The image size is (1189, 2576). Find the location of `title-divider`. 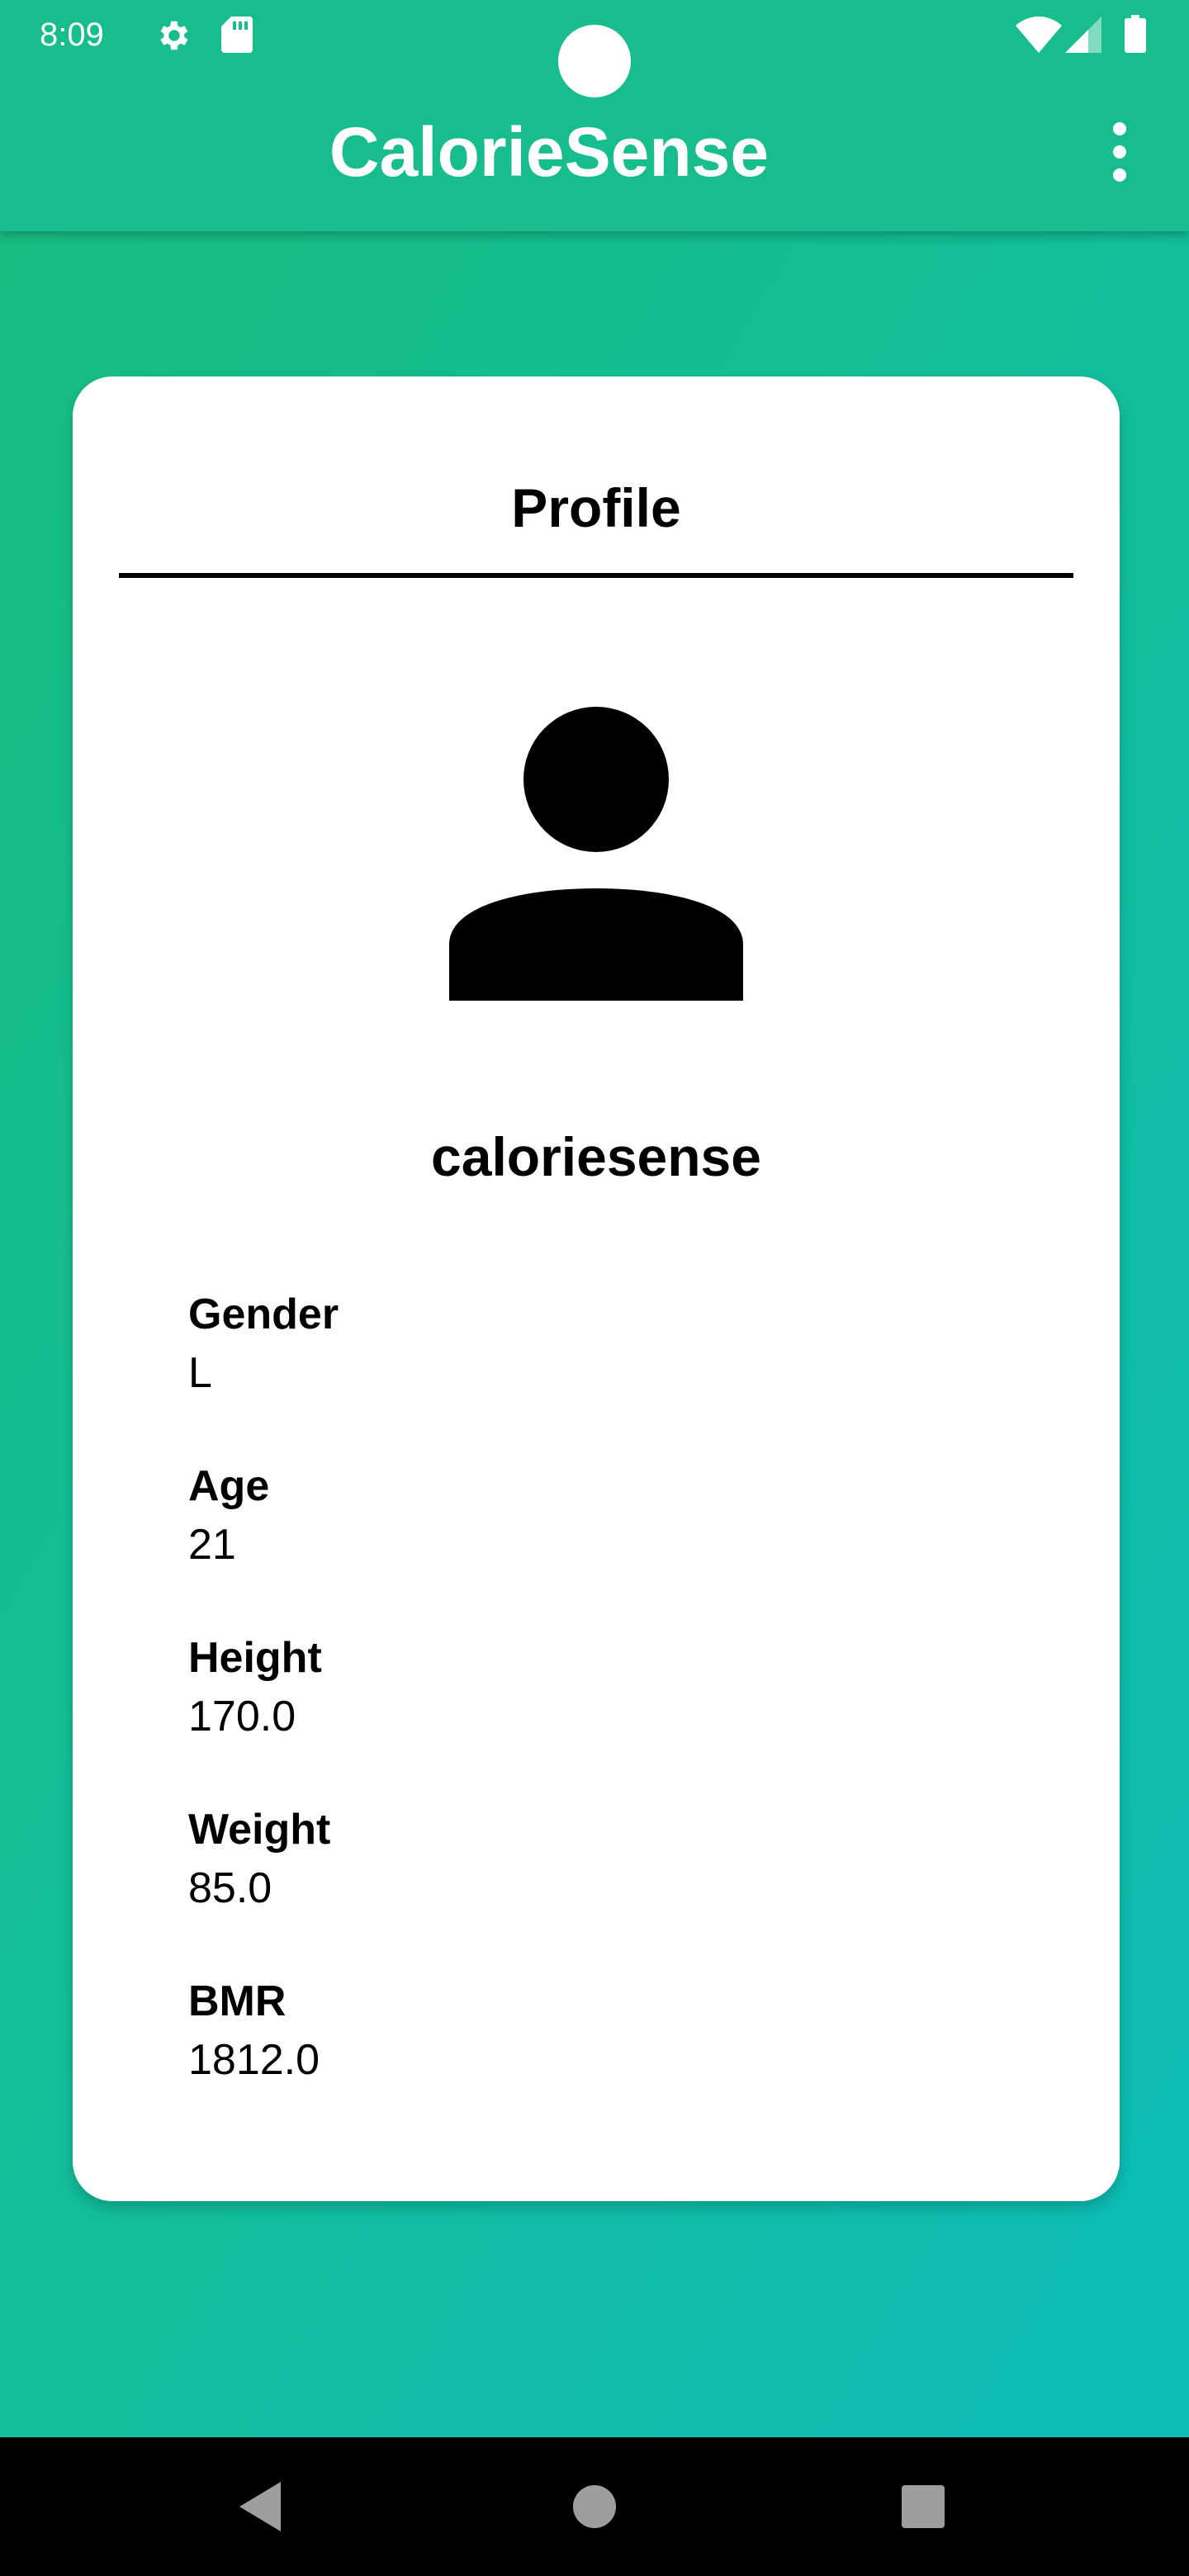

title-divider is located at coordinates (596, 575).